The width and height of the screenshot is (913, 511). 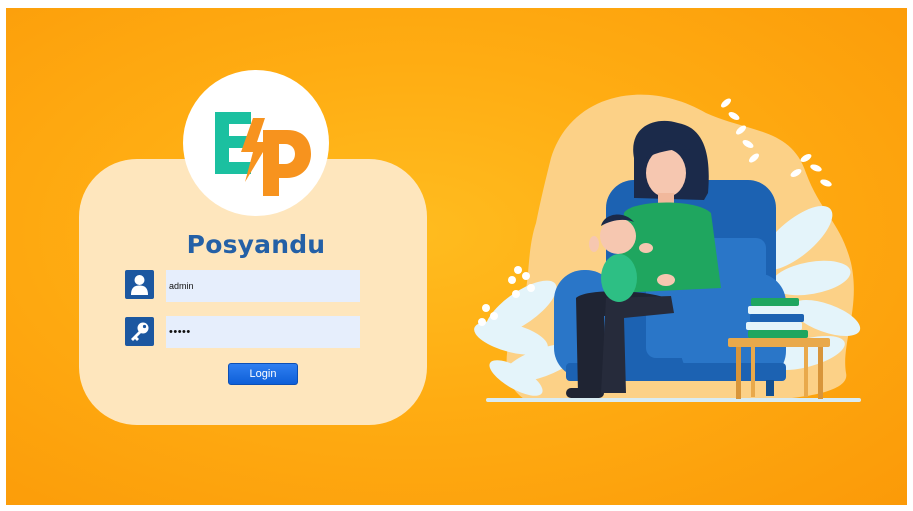 What do you see at coordinates (139, 284) in the screenshot?
I see `user-icon` at bounding box center [139, 284].